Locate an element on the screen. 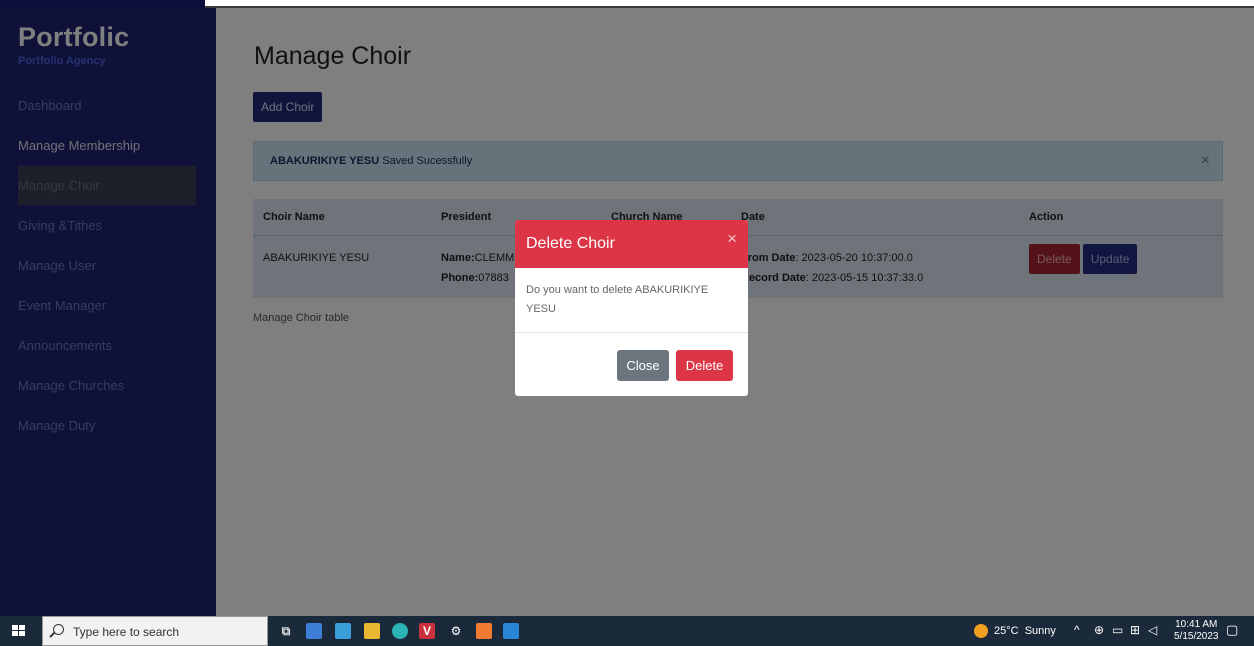  search-placeholder: Type here to search is located at coordinates (126, 632).